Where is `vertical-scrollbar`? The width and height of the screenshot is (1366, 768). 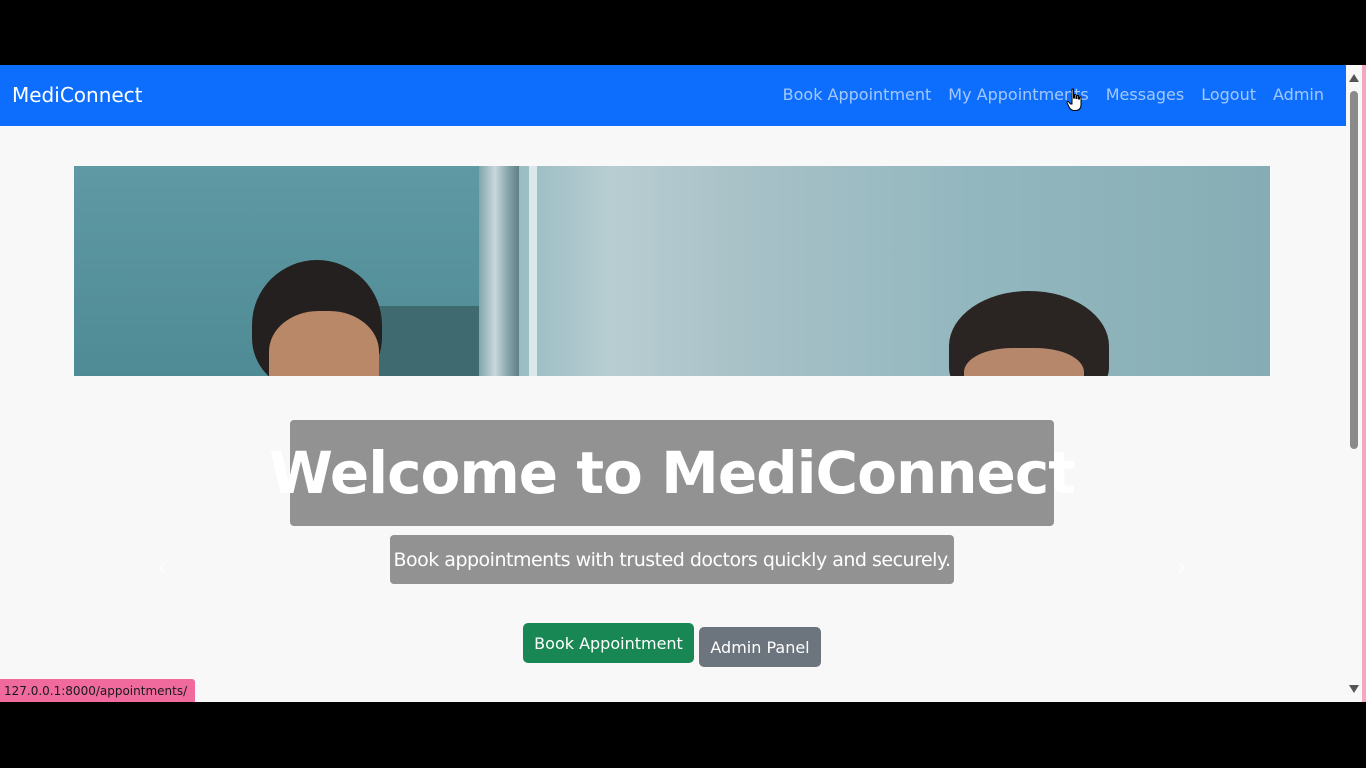 vertical-scrollbar is located at coordinates (1354, 383).